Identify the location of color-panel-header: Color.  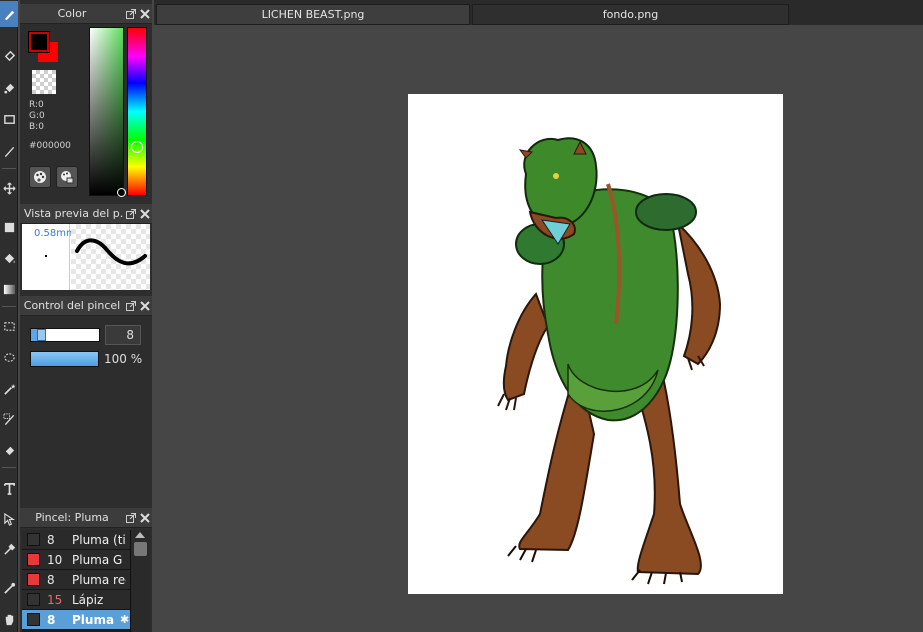
(86, 14).